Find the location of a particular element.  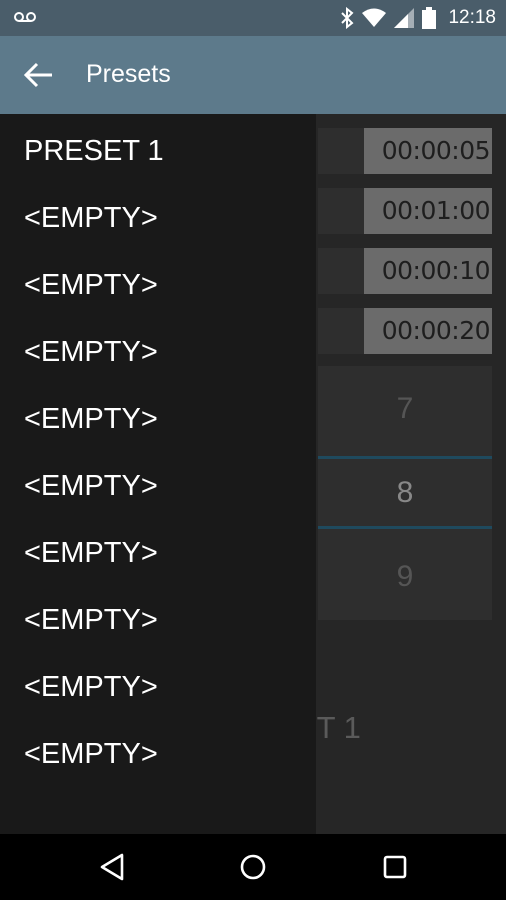

time-row: 00:00:20 is located at coordinates (405, 331).